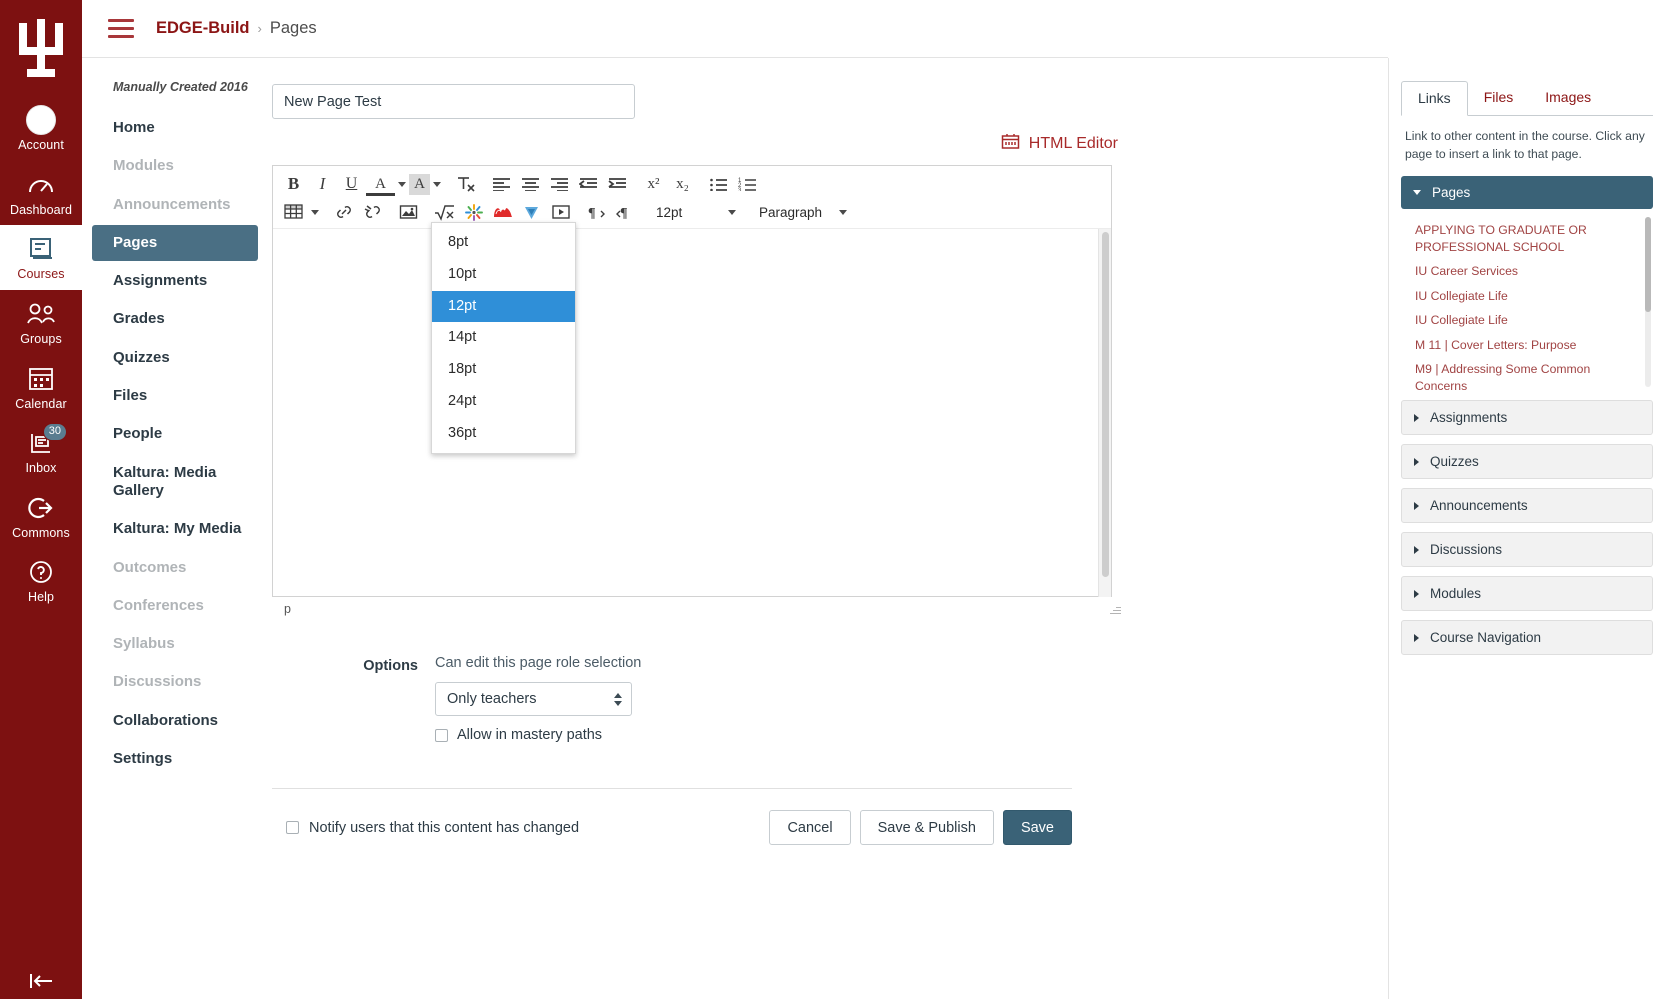  Describe the element at coordinates (41, 257) in the screenshot. I see `global-nav-courses: Courses` at that location.